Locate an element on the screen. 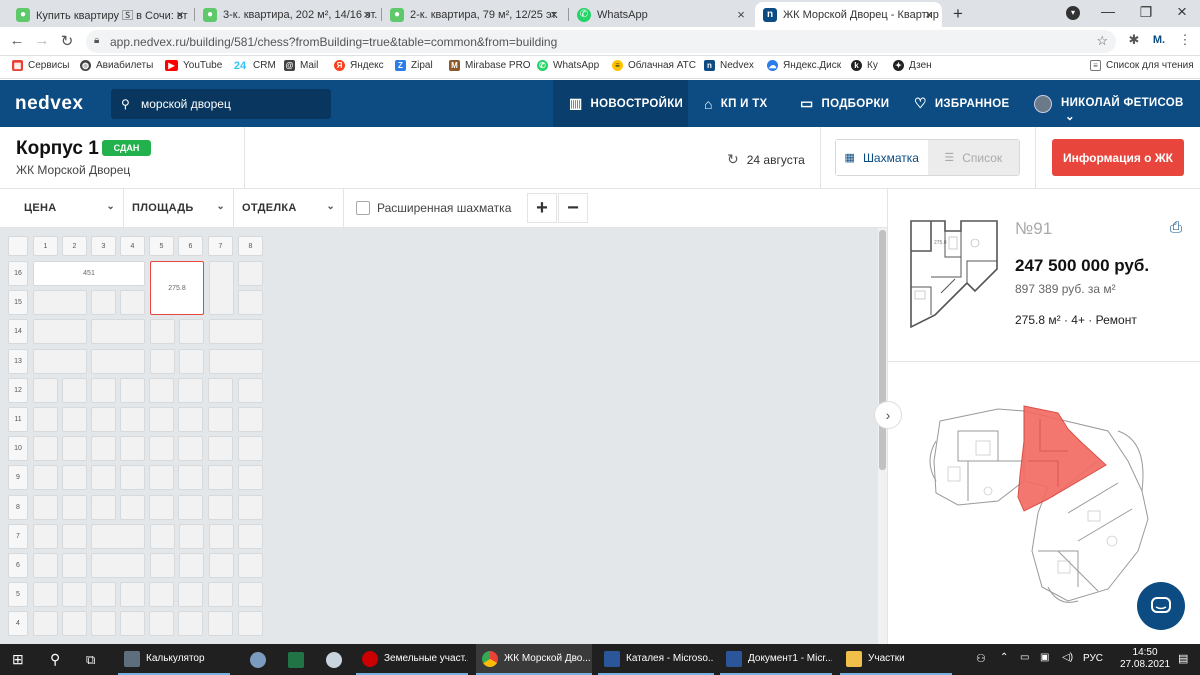 The height and width of the screenshot is (675, 1200). browser-tab-active: n ЖК Морской Дворец - Квартир × is located at coordinates (848, 14).